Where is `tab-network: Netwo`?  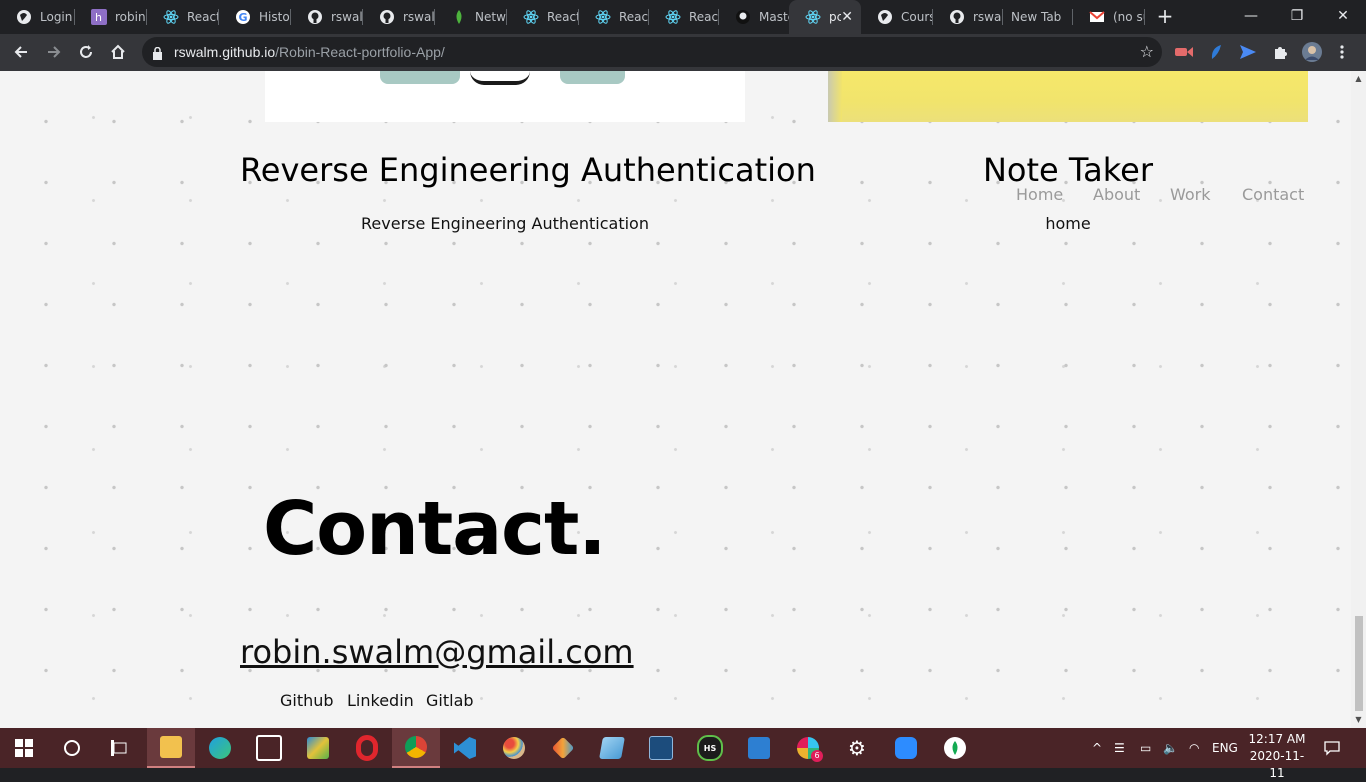
tab-network: Netwo is located at coordinates (471, 17).